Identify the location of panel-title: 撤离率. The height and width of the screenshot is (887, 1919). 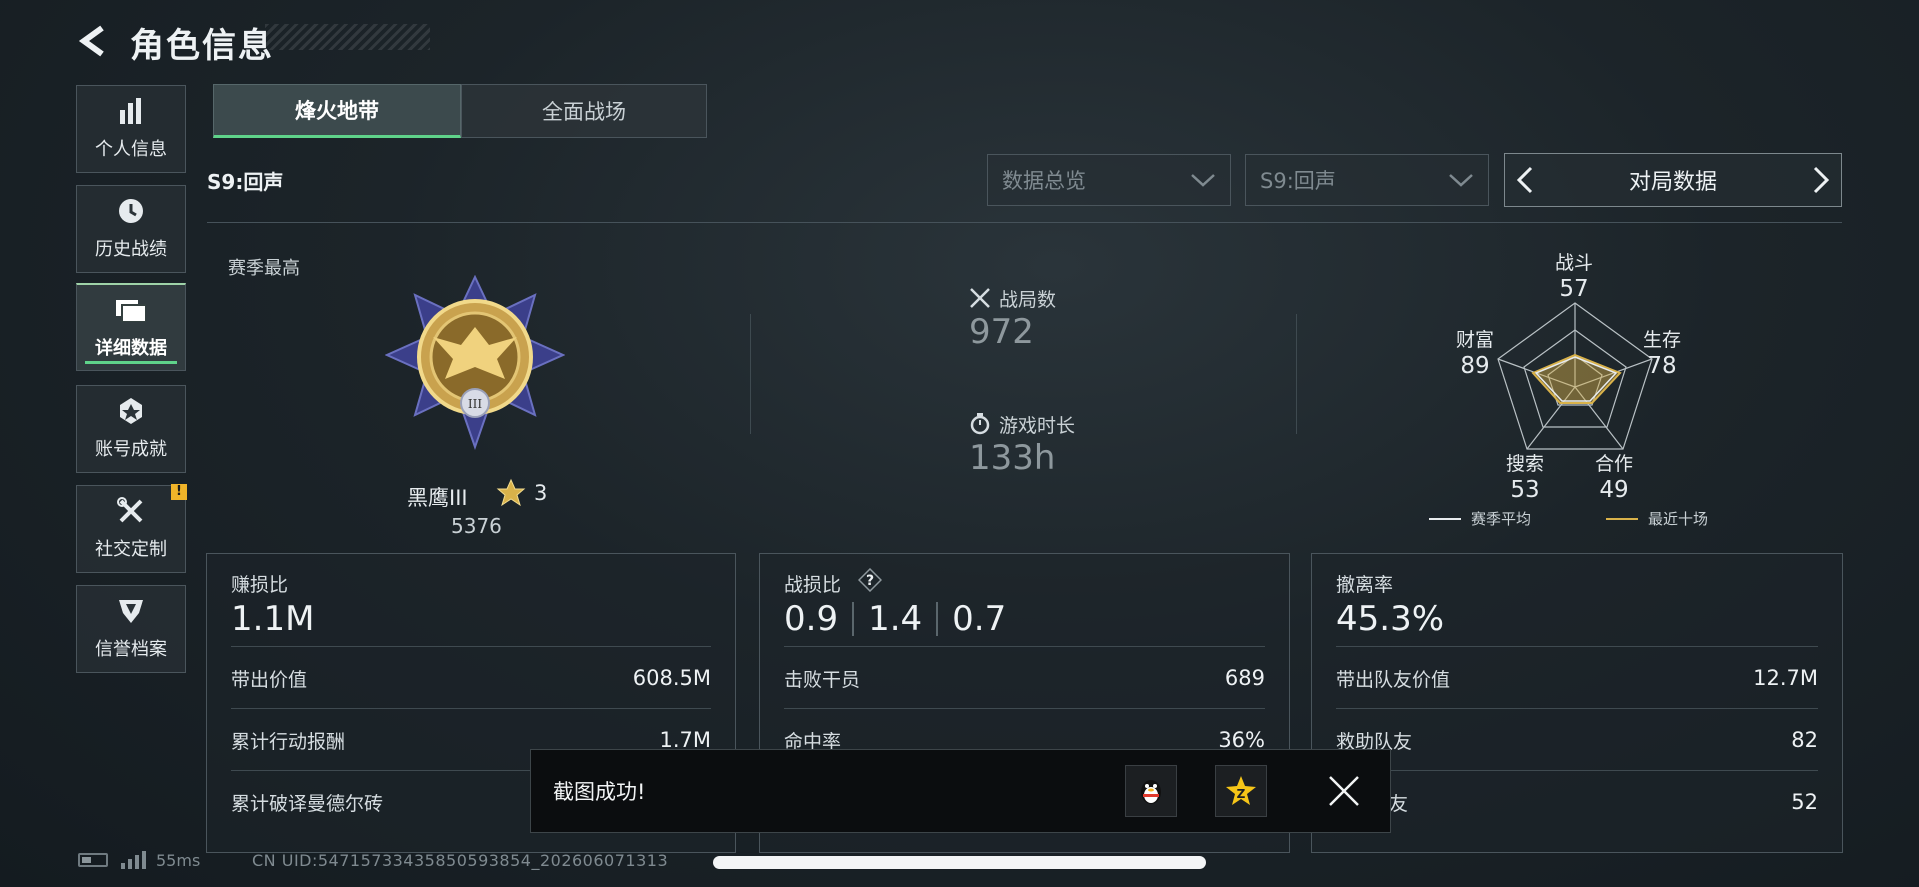
(1365, 585).